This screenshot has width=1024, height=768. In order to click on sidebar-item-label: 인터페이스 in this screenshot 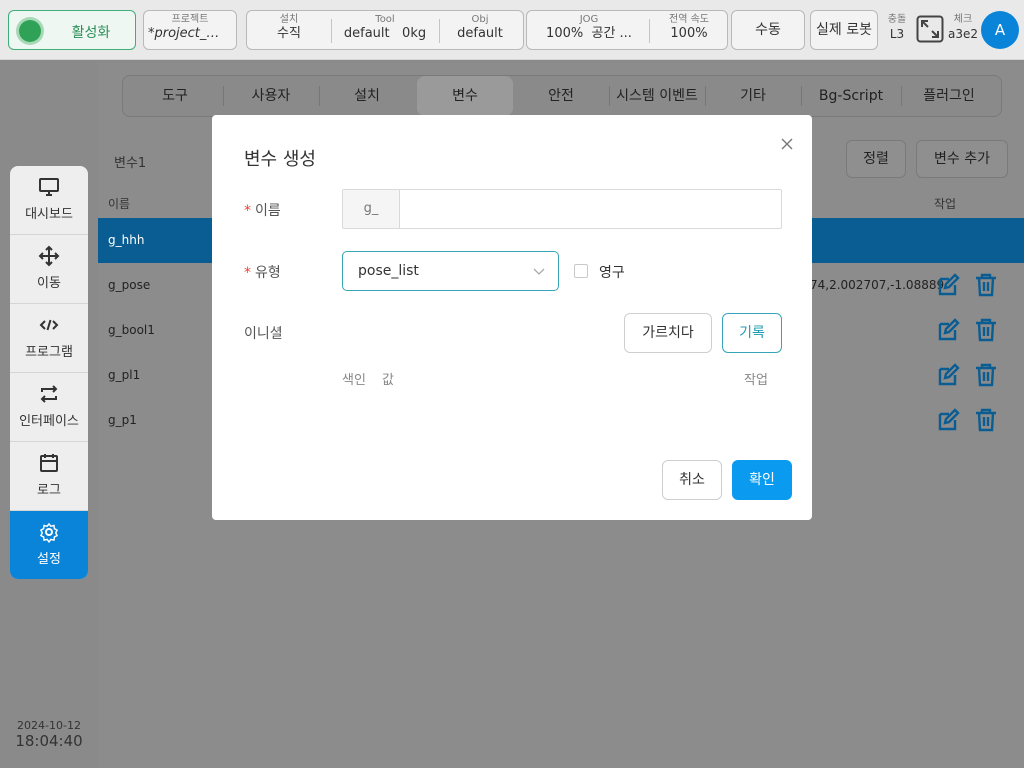, I will do `click(49, 421)`.